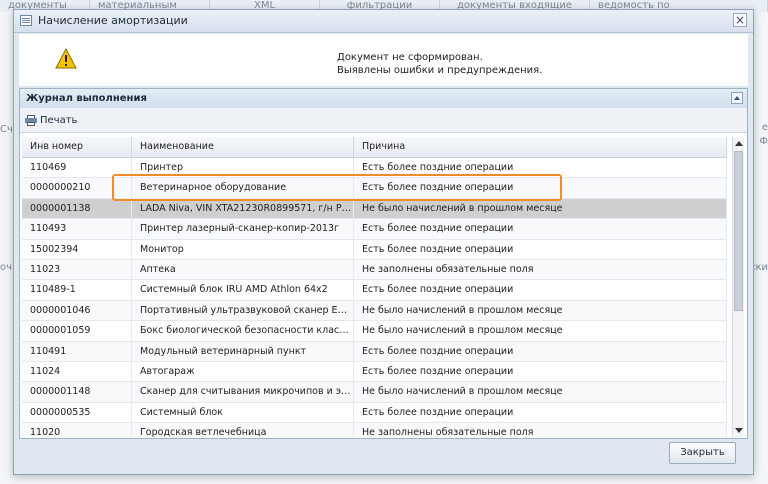  Describe the element at coordinates (243, 351) in the screenshot. I see `name-cell: Модульный ветеринарный пункт` at that location.